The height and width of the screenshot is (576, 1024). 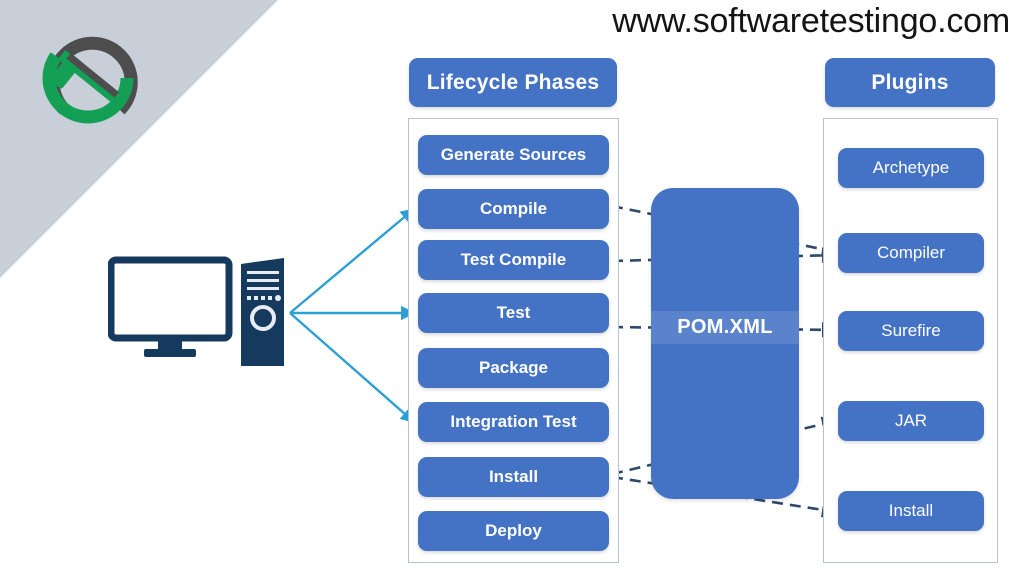 I want to click on plugin-install: Install, so click(x=911, y=511).